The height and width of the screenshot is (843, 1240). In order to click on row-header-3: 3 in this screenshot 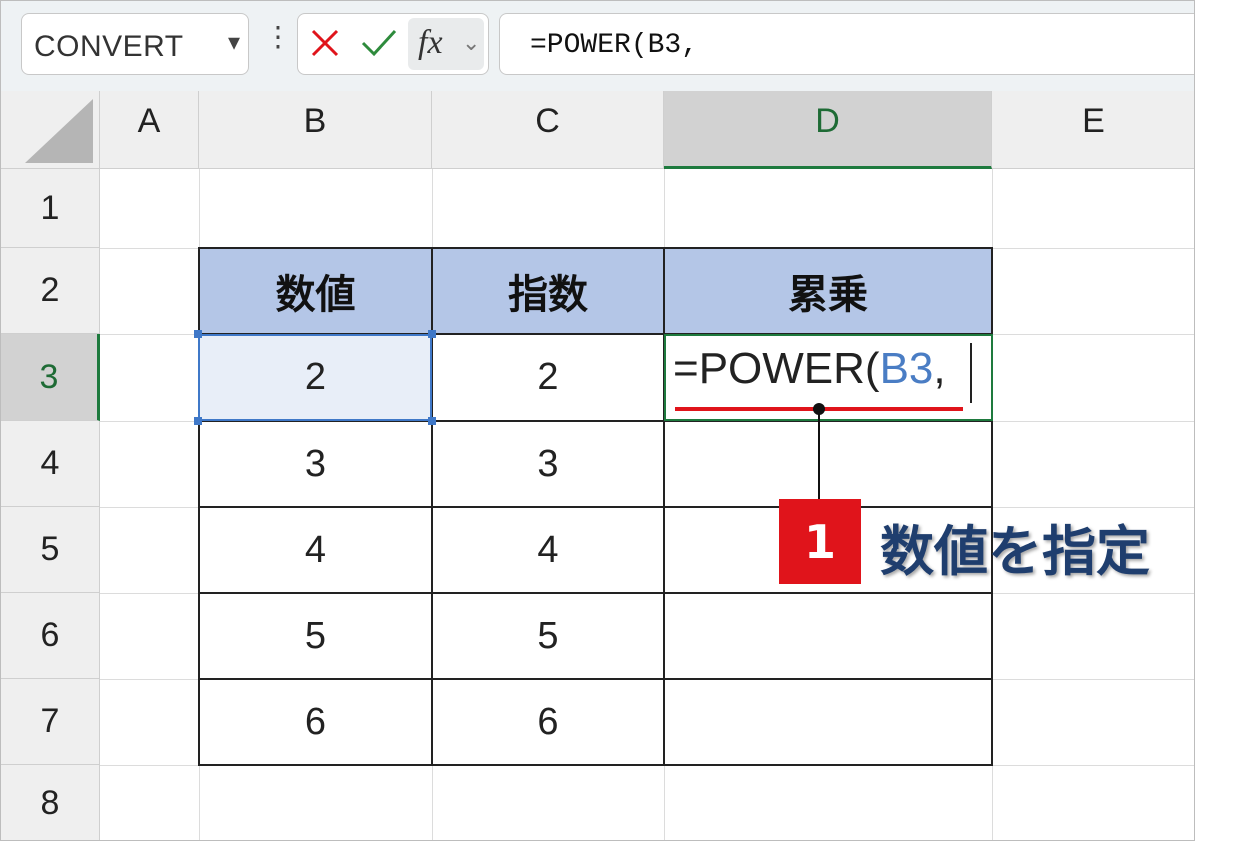, I will do `click(50, 377)`.